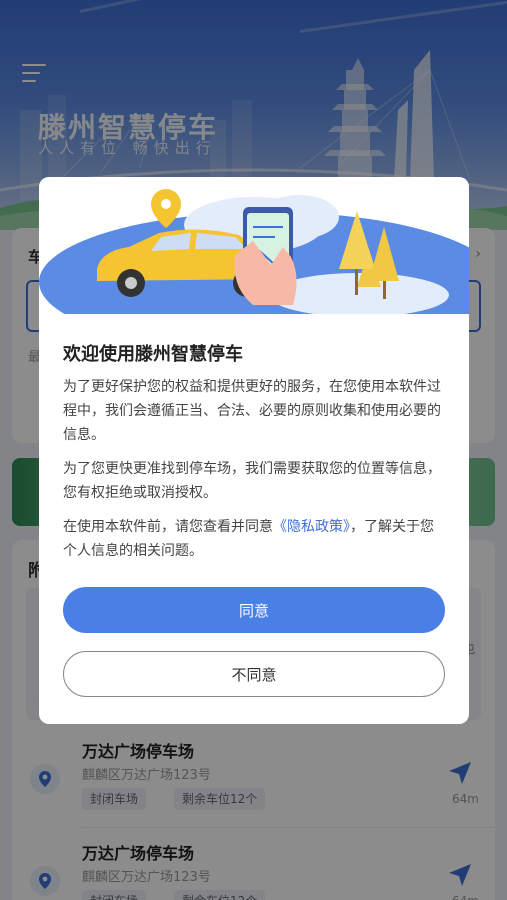 The height and width of the screenshot is (900, 507). What do you see at coordinates (252, 481) in the screenshot?
I see `dialog-paragraph: 为了您更快更准找到停车场，我们需要获取您的位置等信息，您有权拒绝或取消授权。` at bounding box center [252, 481].